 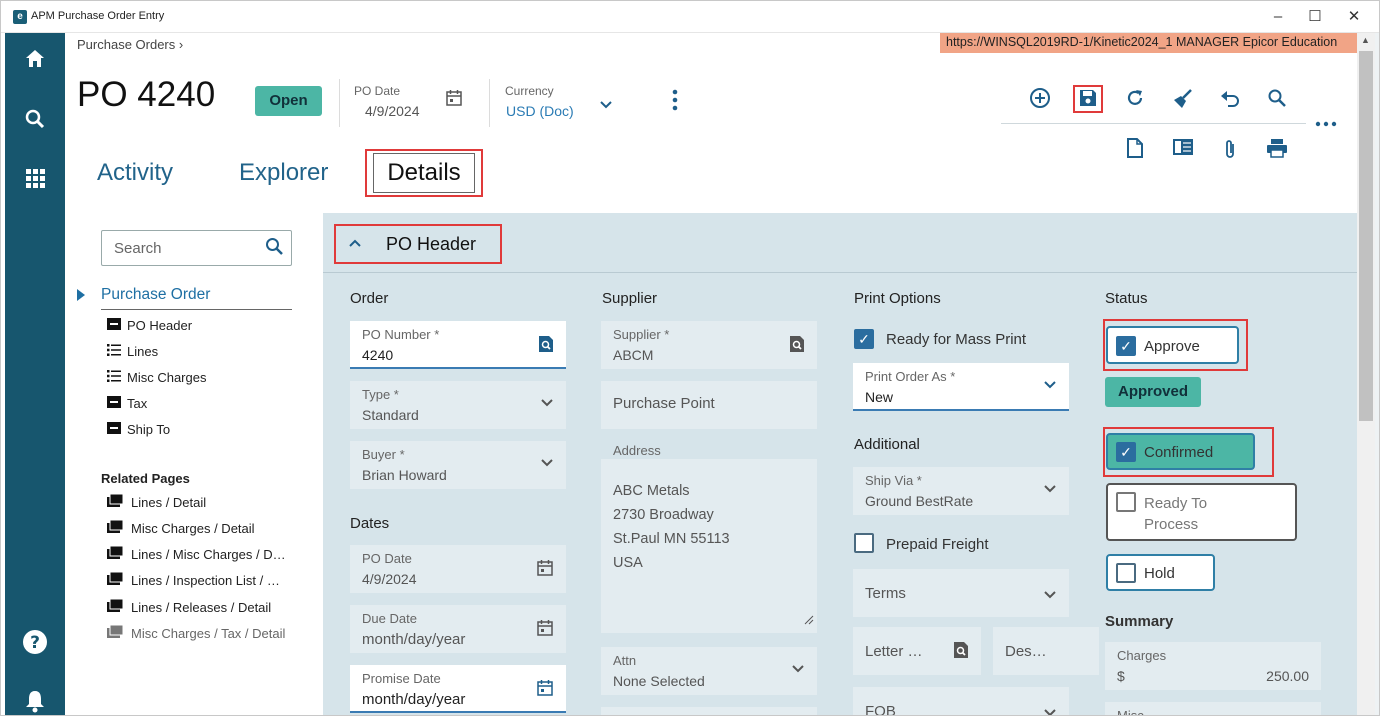 What do you see at coordinates (458, 689) in the screenshot?
I see `promise-date-field: Promise Date month/day/year` at bounding box center [458, 689].